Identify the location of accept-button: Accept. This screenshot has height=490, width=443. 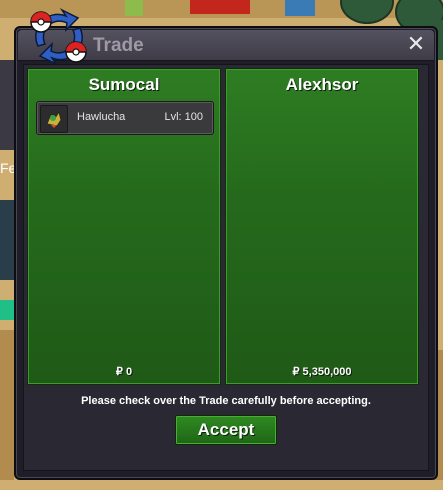
(226, 430).